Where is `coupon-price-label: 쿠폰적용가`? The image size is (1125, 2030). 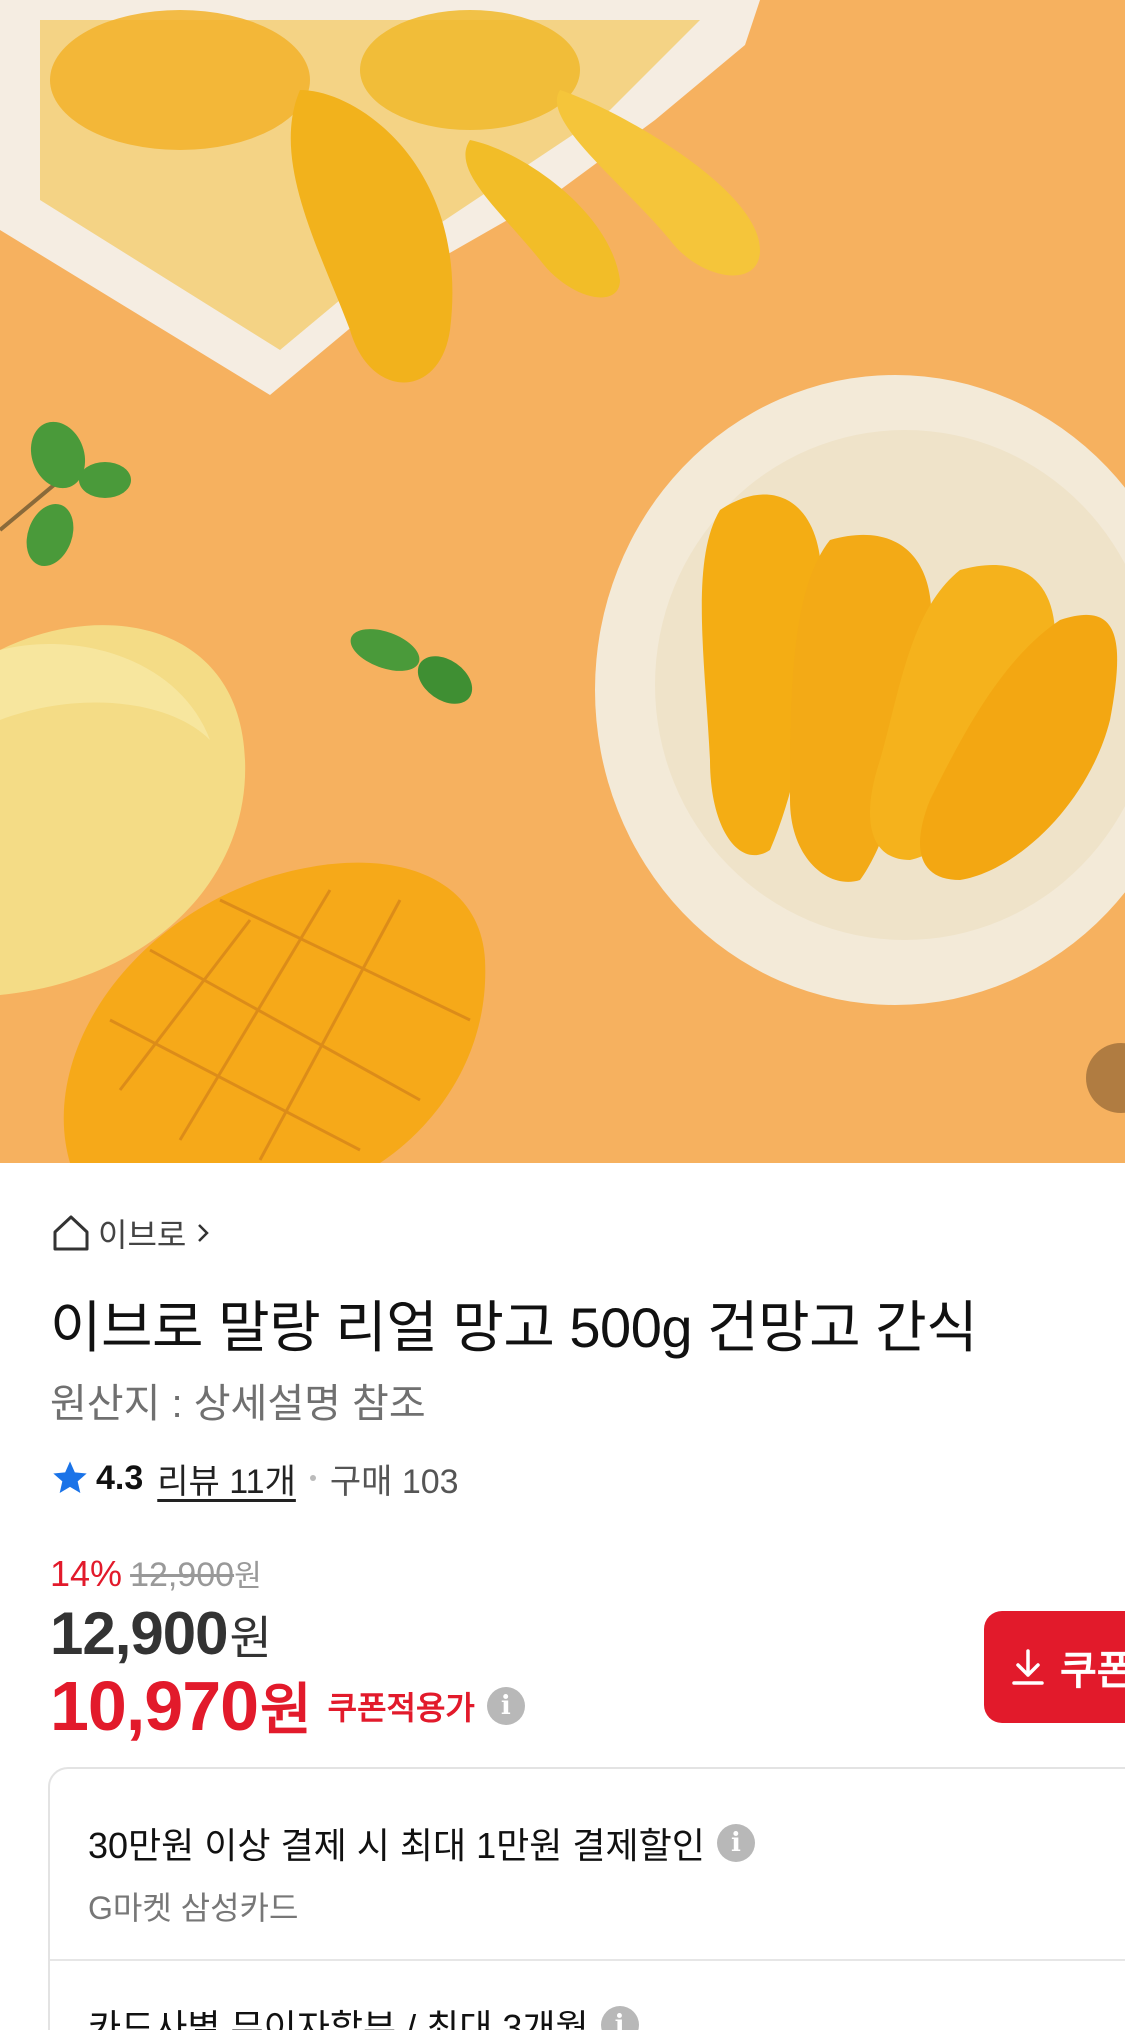 coupon-price-label: 쿠폰적용가 is located at coordinates (401, 1707).